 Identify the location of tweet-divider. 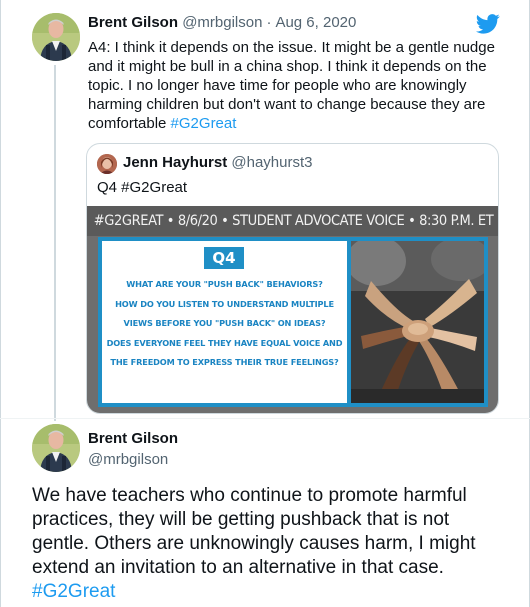
(265, 418).